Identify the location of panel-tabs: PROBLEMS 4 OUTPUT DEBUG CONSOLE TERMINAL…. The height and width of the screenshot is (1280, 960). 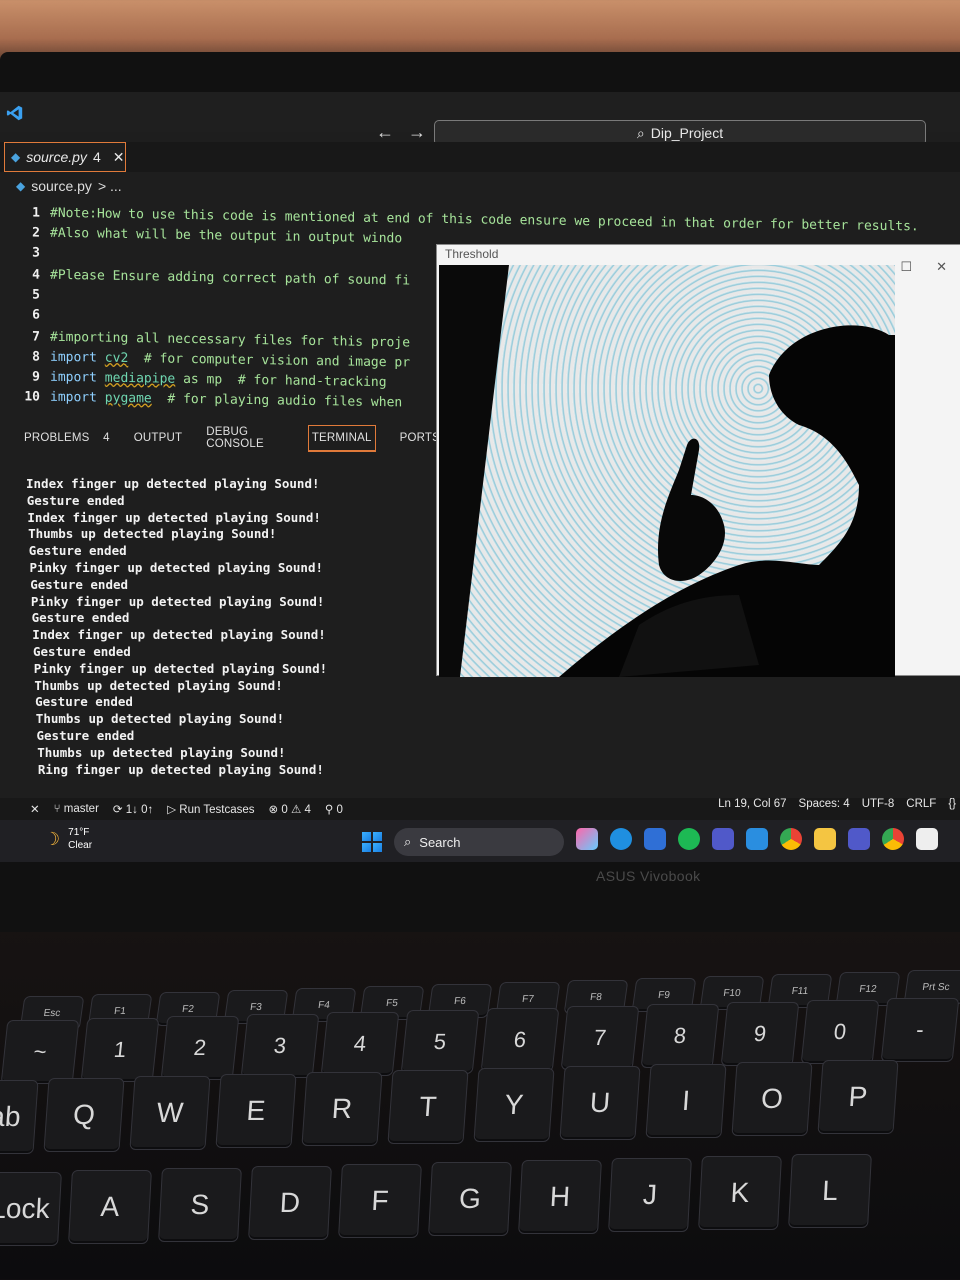
(220, 438).